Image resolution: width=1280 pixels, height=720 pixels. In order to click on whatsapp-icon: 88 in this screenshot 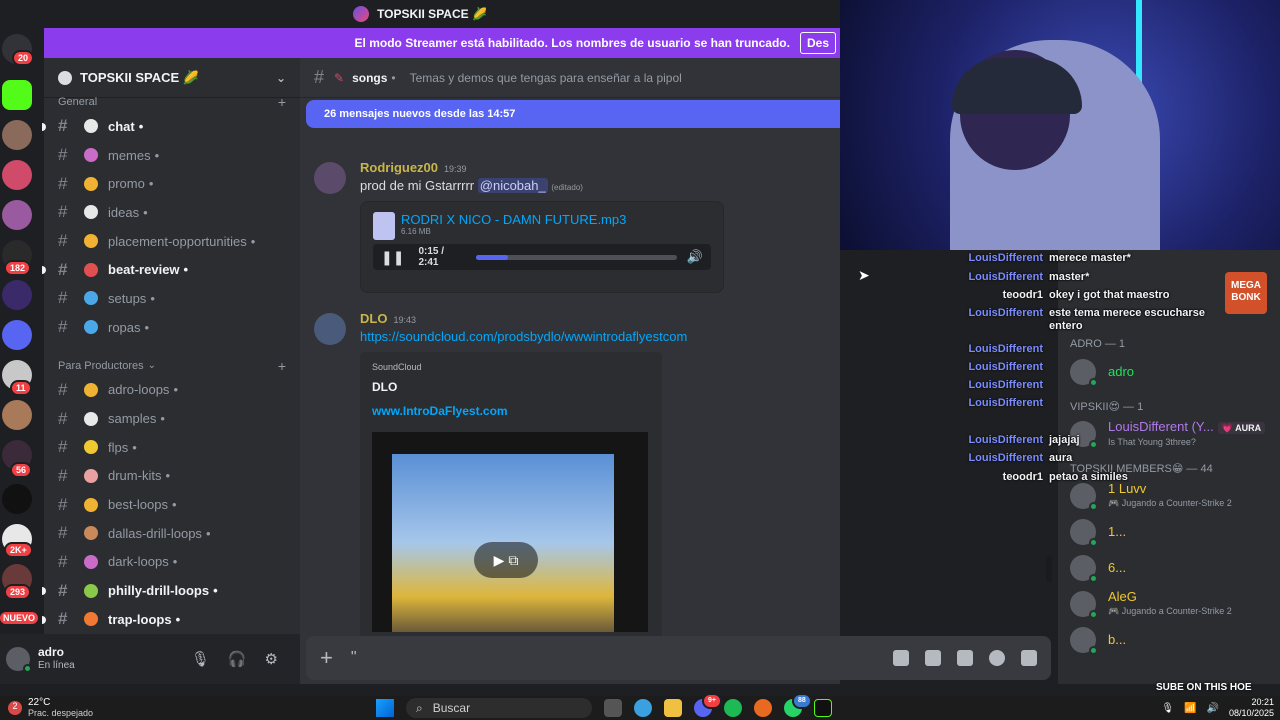, I will do `click(798, 705)`.